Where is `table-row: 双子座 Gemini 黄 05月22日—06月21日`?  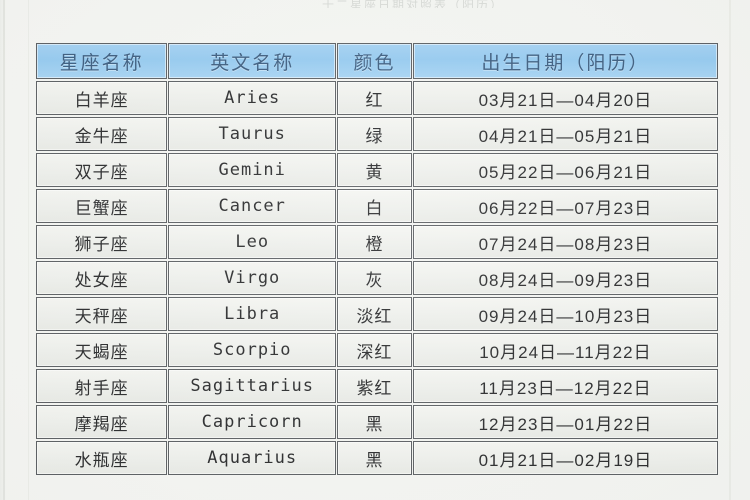
table-row: 双子座 Gemini 黄 05月22日—06月21日 is located at coordinates (377, 170).